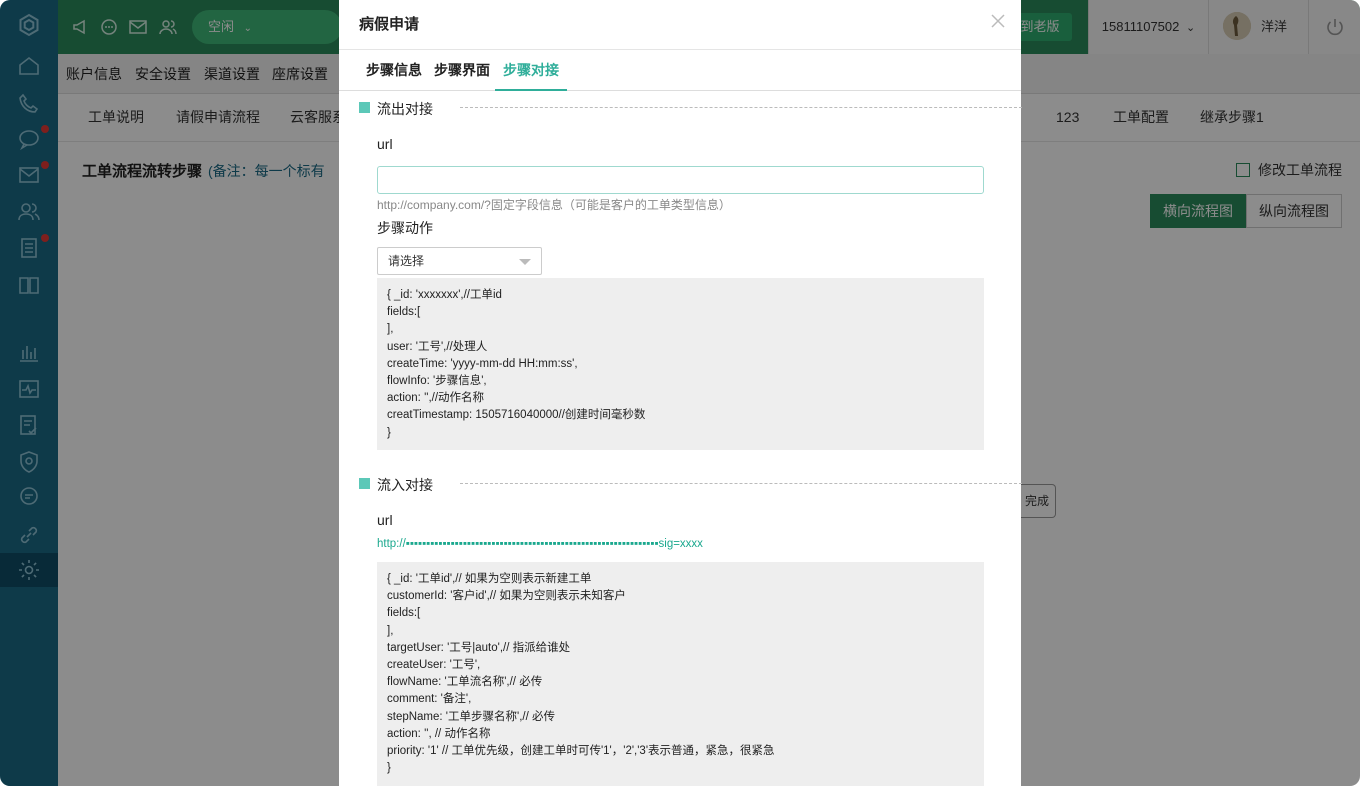 This screenshot has width=1360, height=786. I want to click on step-action-select: 请选择, so click(459, 261).